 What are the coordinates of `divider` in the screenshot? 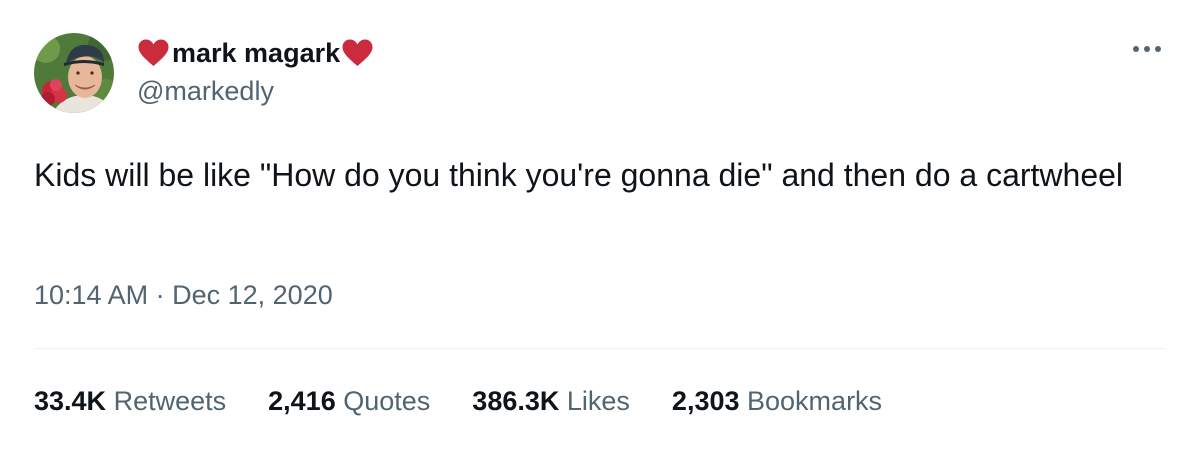 It's located at (600, 348).